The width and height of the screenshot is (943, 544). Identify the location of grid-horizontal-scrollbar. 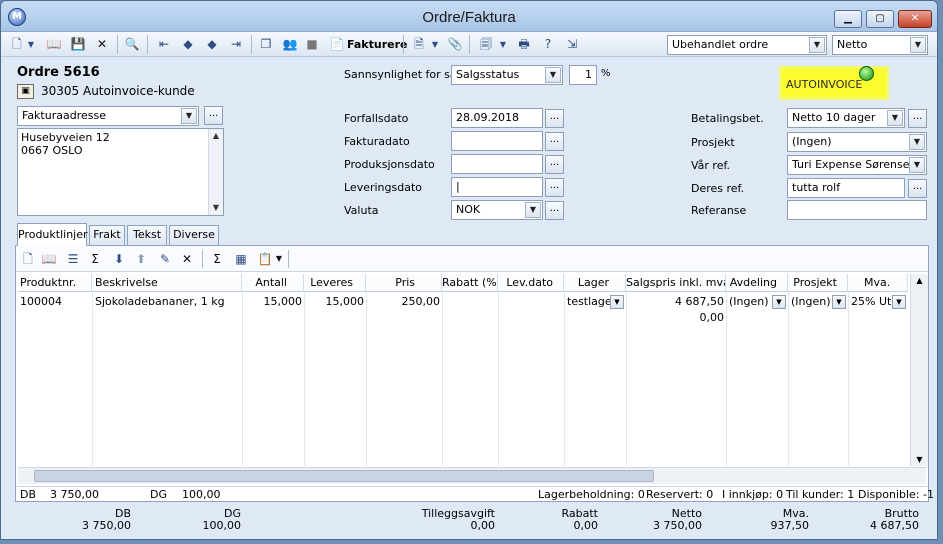
(472, 475).